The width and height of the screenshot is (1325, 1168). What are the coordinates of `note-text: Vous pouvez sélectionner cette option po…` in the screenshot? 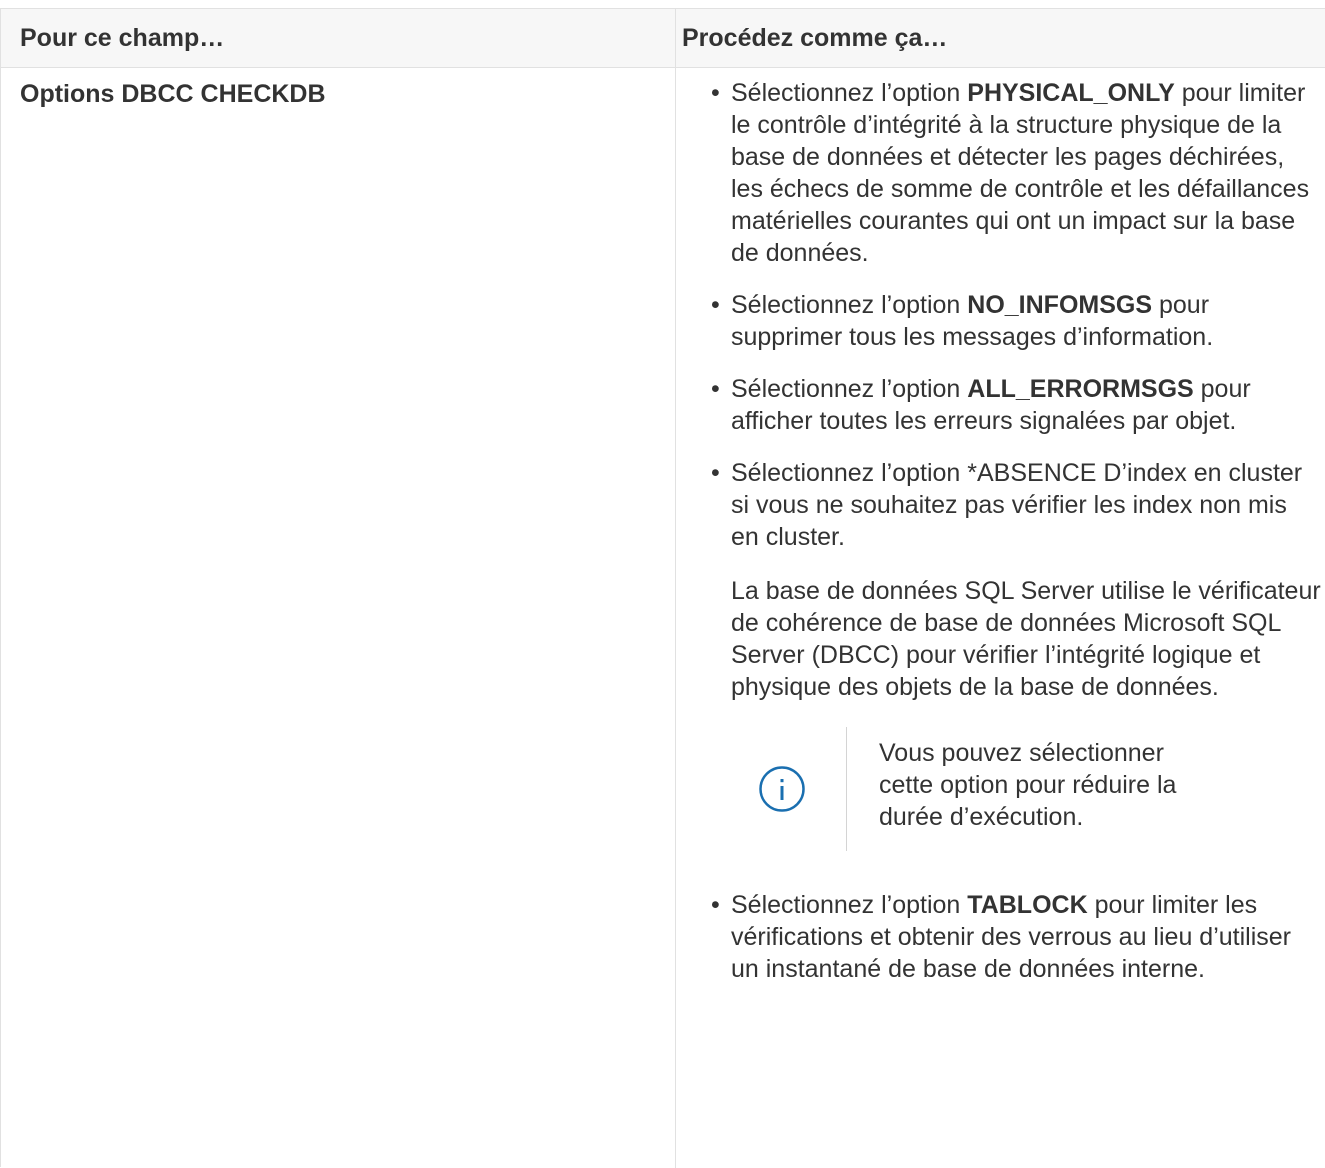 It's located at (1028, 785).